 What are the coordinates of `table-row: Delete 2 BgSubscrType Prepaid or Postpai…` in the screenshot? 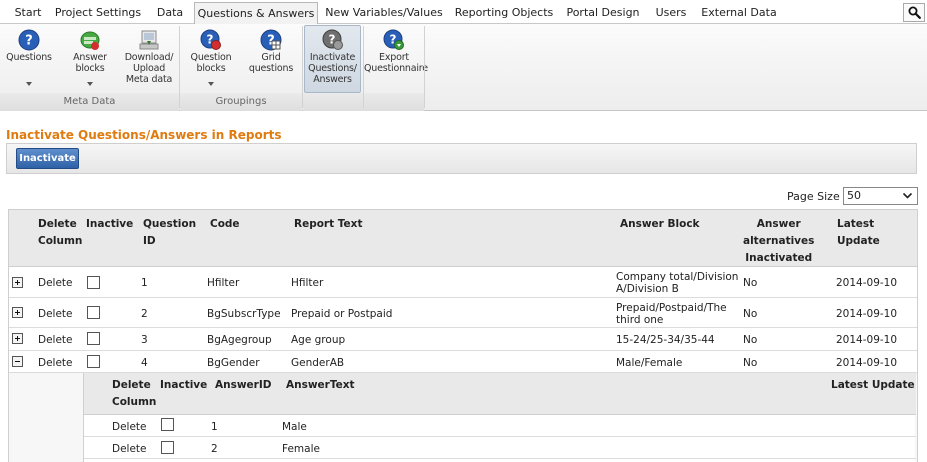 It's located at (463, 313).